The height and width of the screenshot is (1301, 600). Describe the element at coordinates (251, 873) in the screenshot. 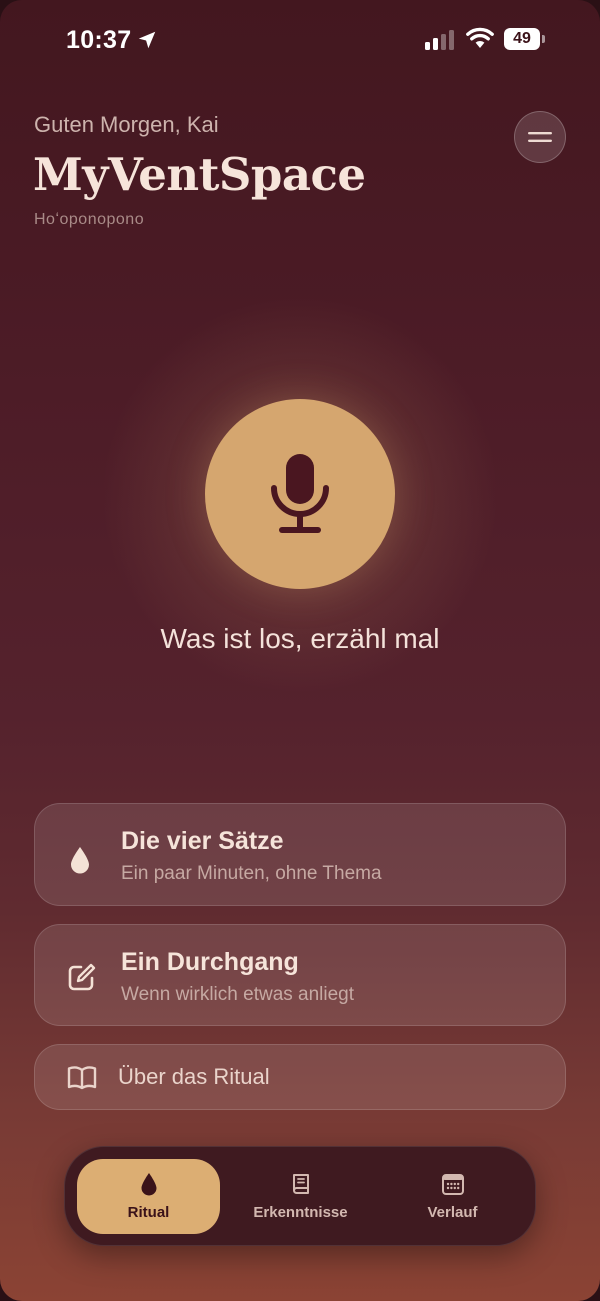

I see `card-subtitle: Ein paar Minuten, ohne Thema` at that location.